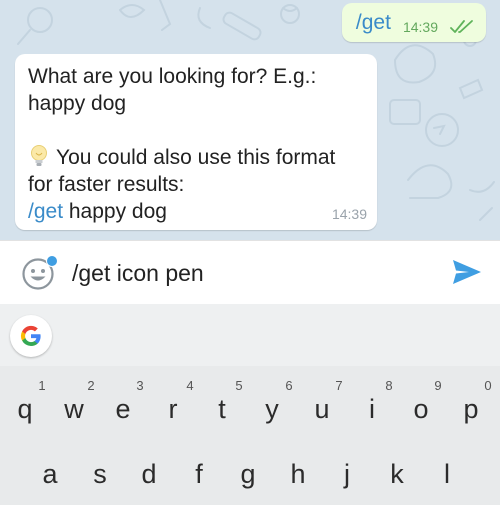  I want to click on key-hint: 5, so click(239, 385).